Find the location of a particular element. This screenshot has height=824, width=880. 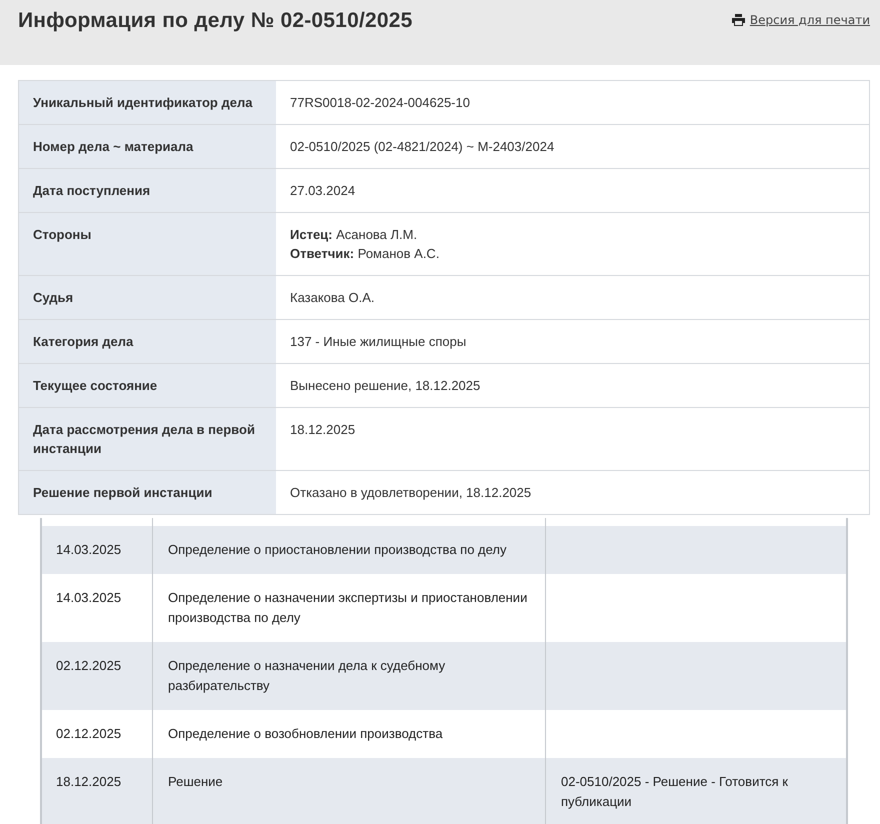

document-name: Определение о назначении дела к судебному разбирательству is located at coordinates (307, 675).